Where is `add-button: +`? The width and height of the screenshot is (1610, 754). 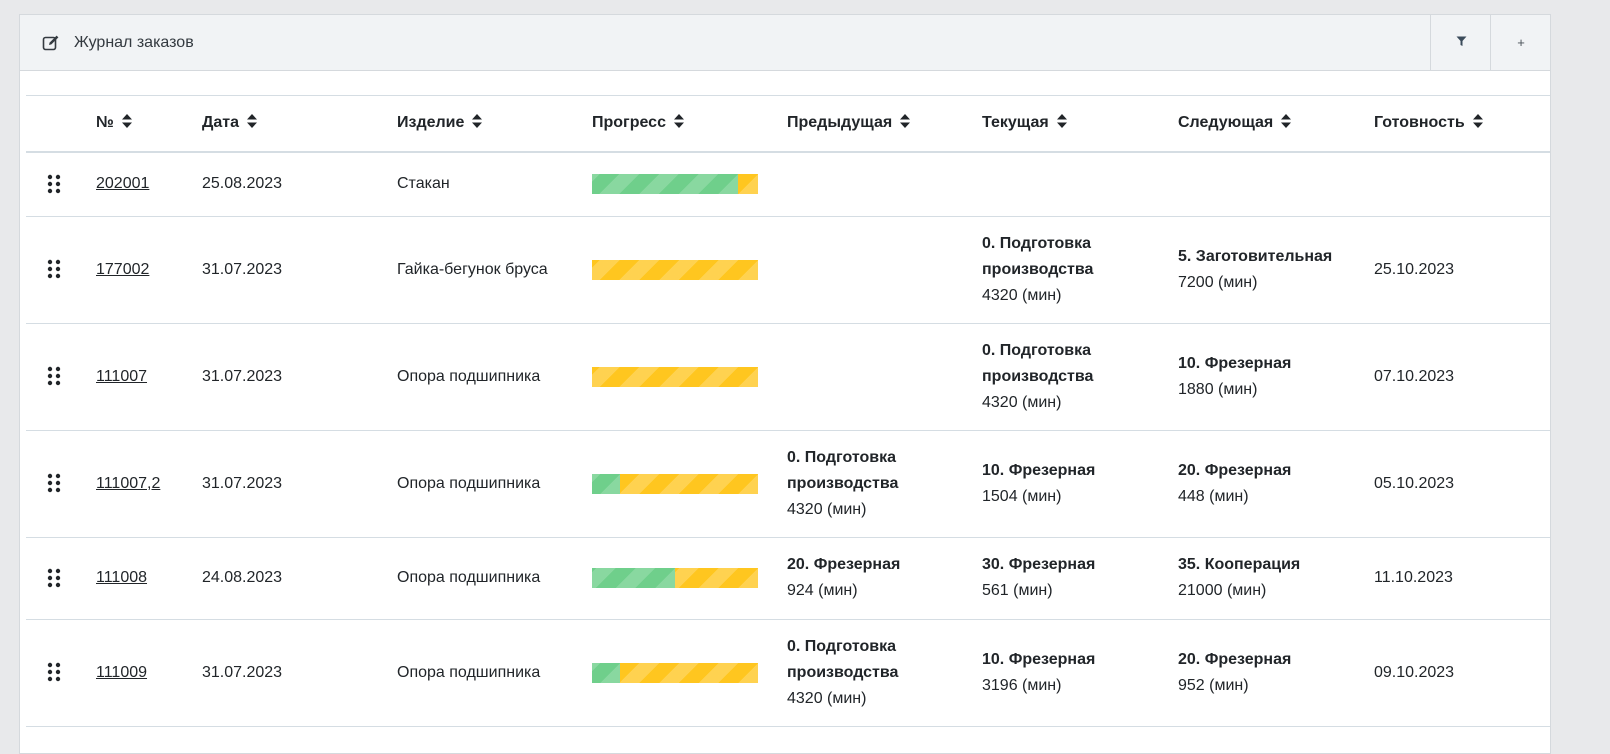
add-button: + is located at coordinates (1520, 42).